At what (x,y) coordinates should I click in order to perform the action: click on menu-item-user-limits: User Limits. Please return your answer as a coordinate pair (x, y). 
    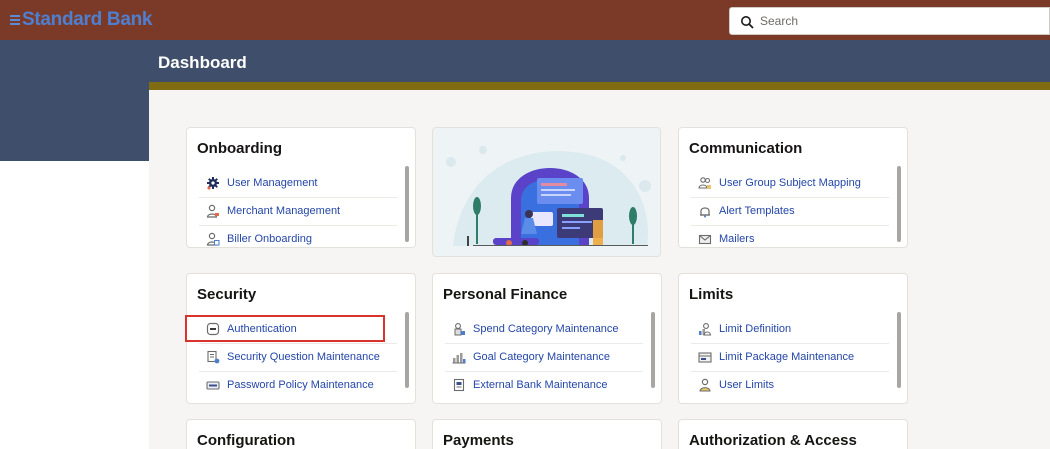
    Looking at the image, I should click on (735, 385).